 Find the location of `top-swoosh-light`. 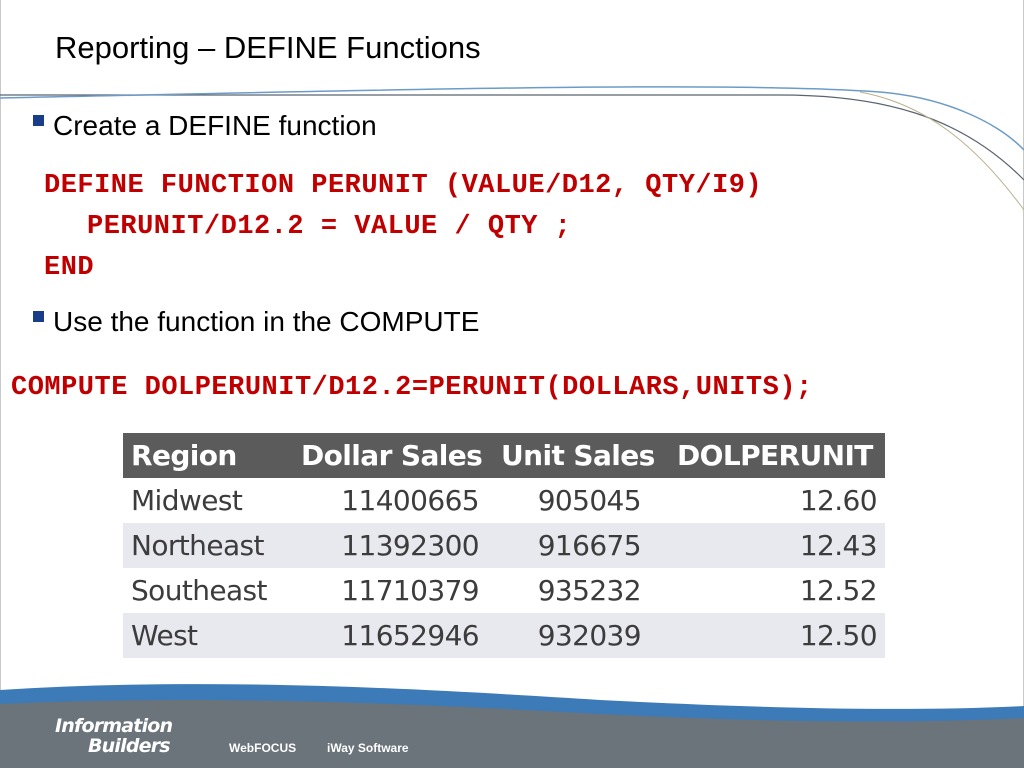

top-swoosh-light is located at coordinates (941, 151).